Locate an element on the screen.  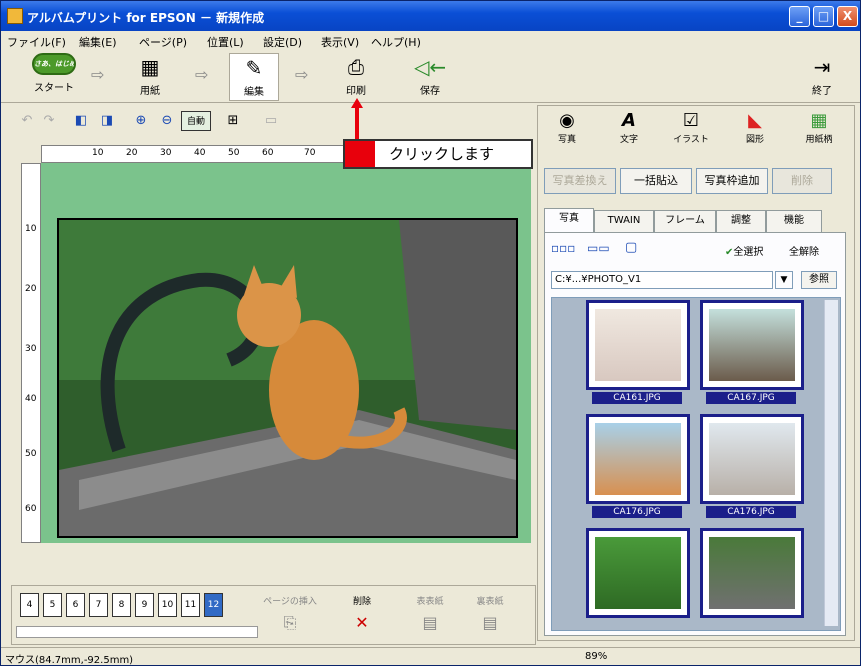
ruler-tick: 40 is located at coordinates (200, 153).